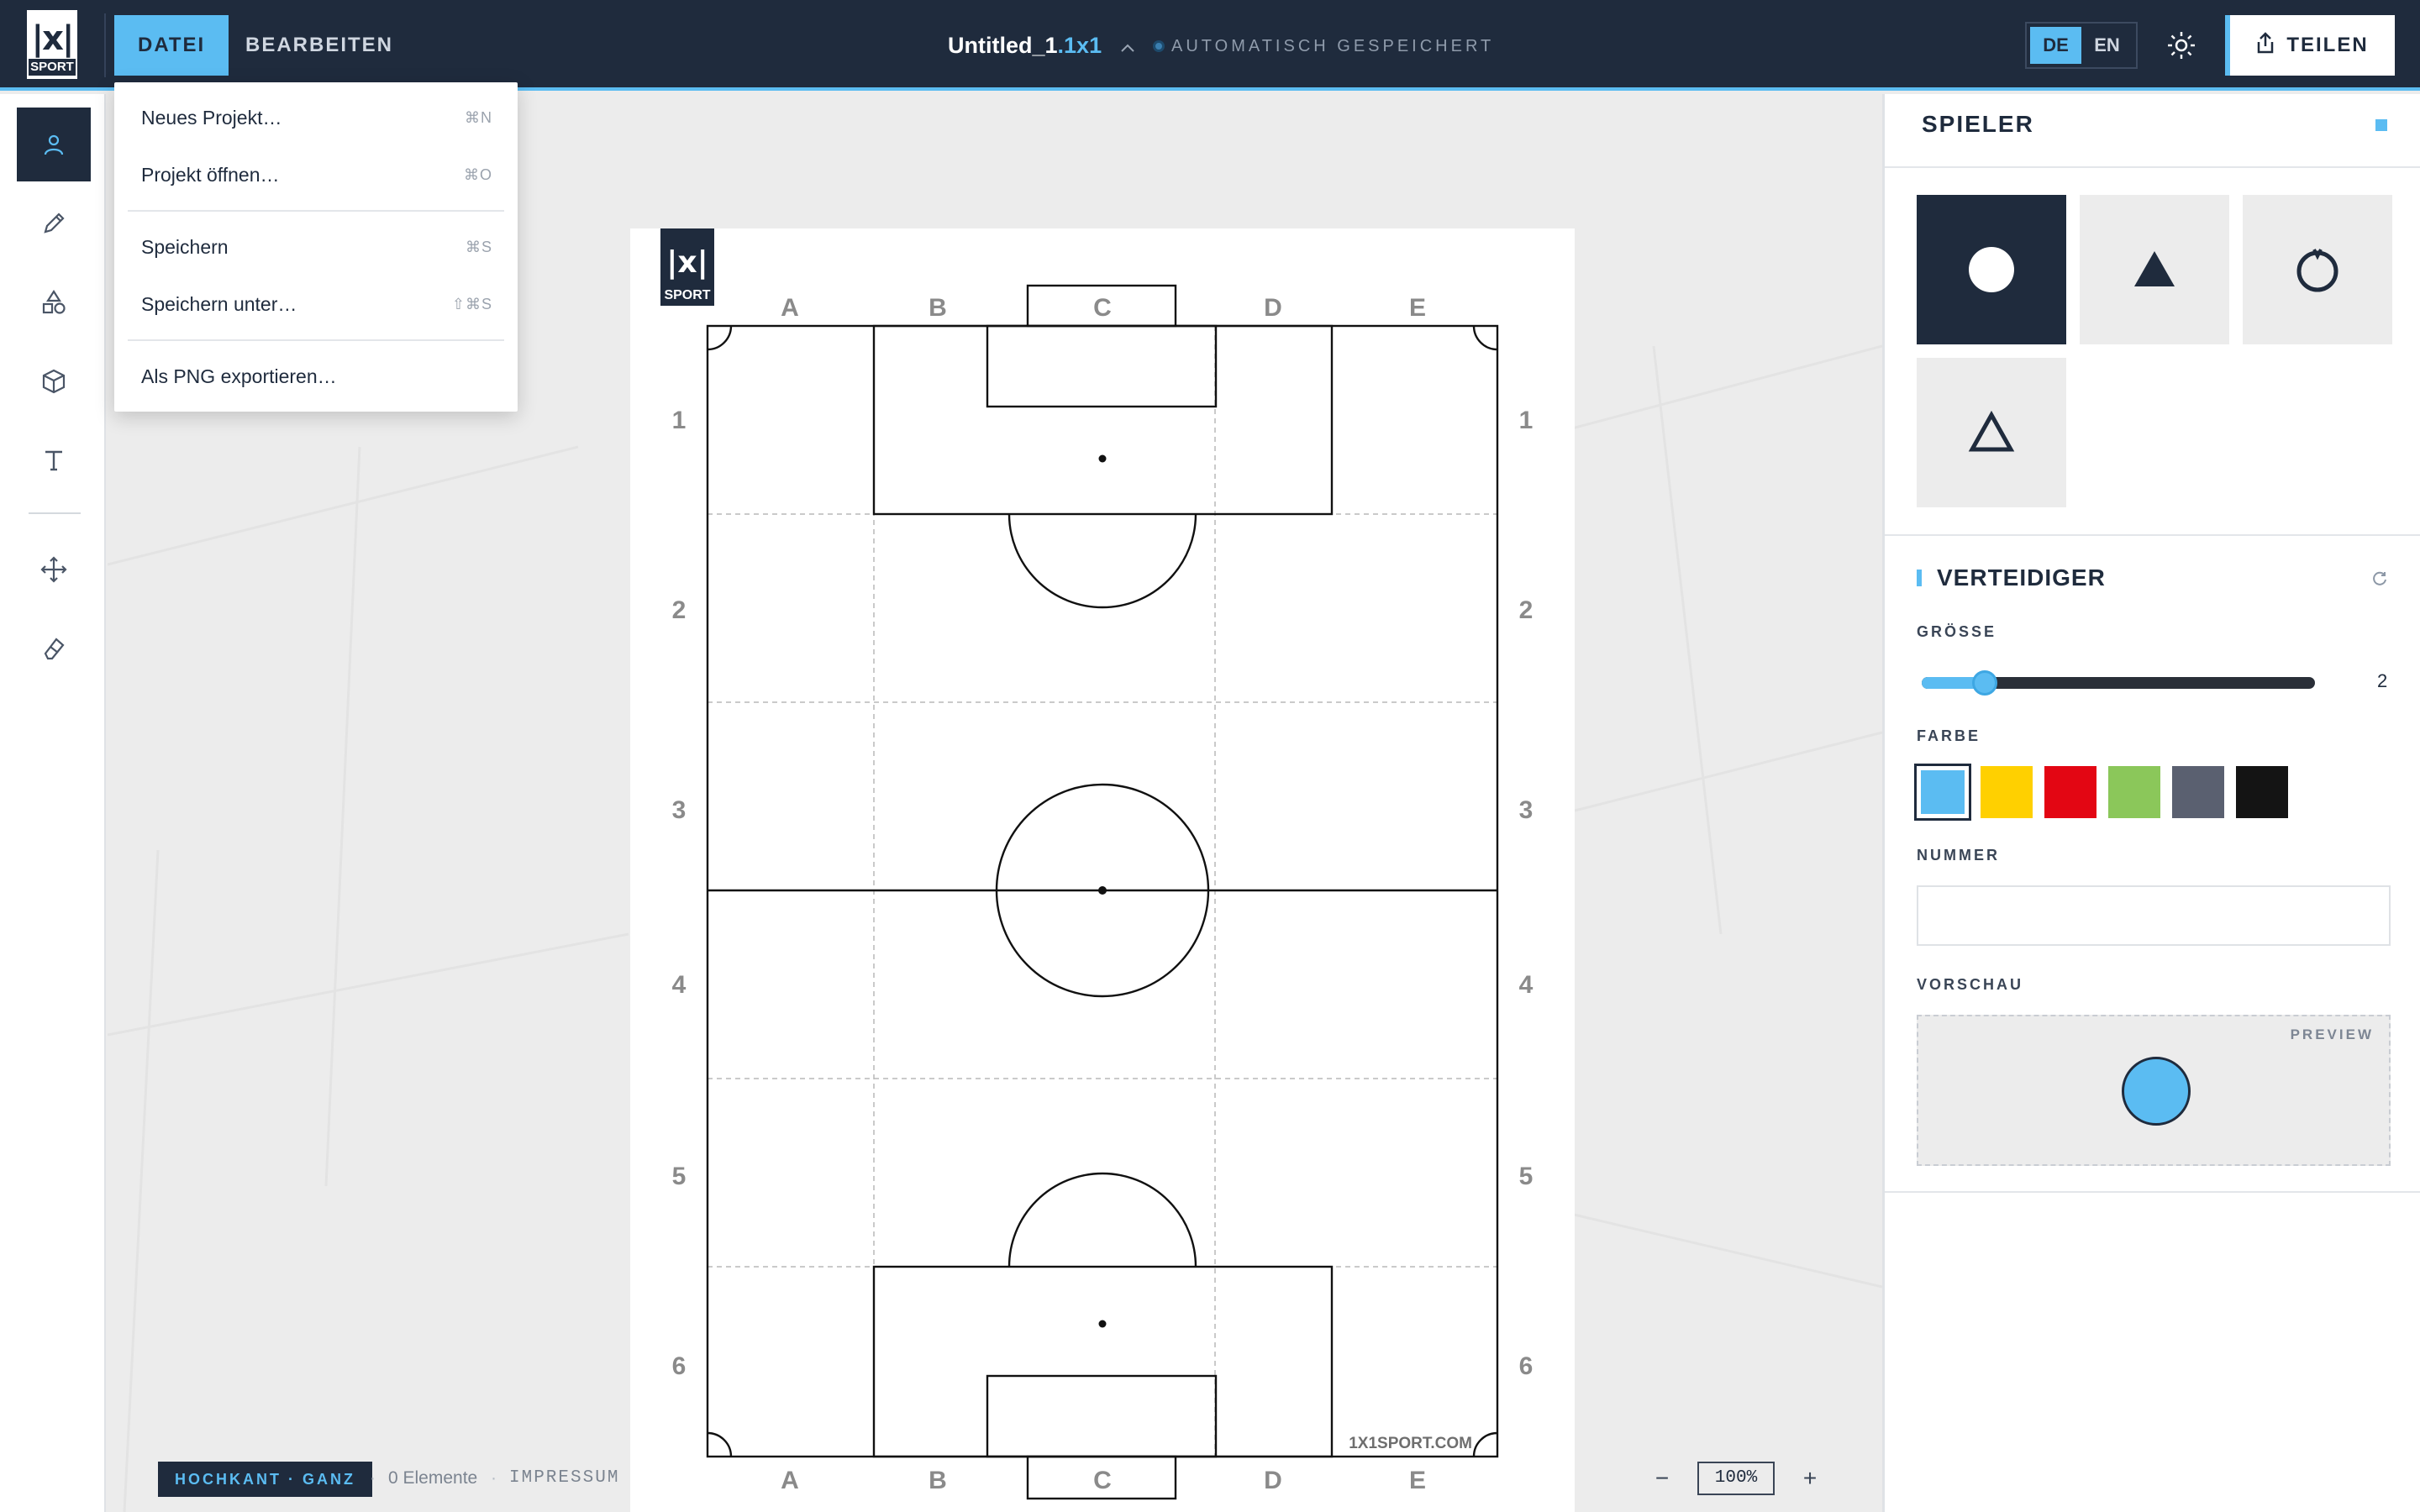  What do you see at coordinates (790, 1480) in the screenshot?
I see `col-label-bottom: A` at bounding box center [790, 1480].